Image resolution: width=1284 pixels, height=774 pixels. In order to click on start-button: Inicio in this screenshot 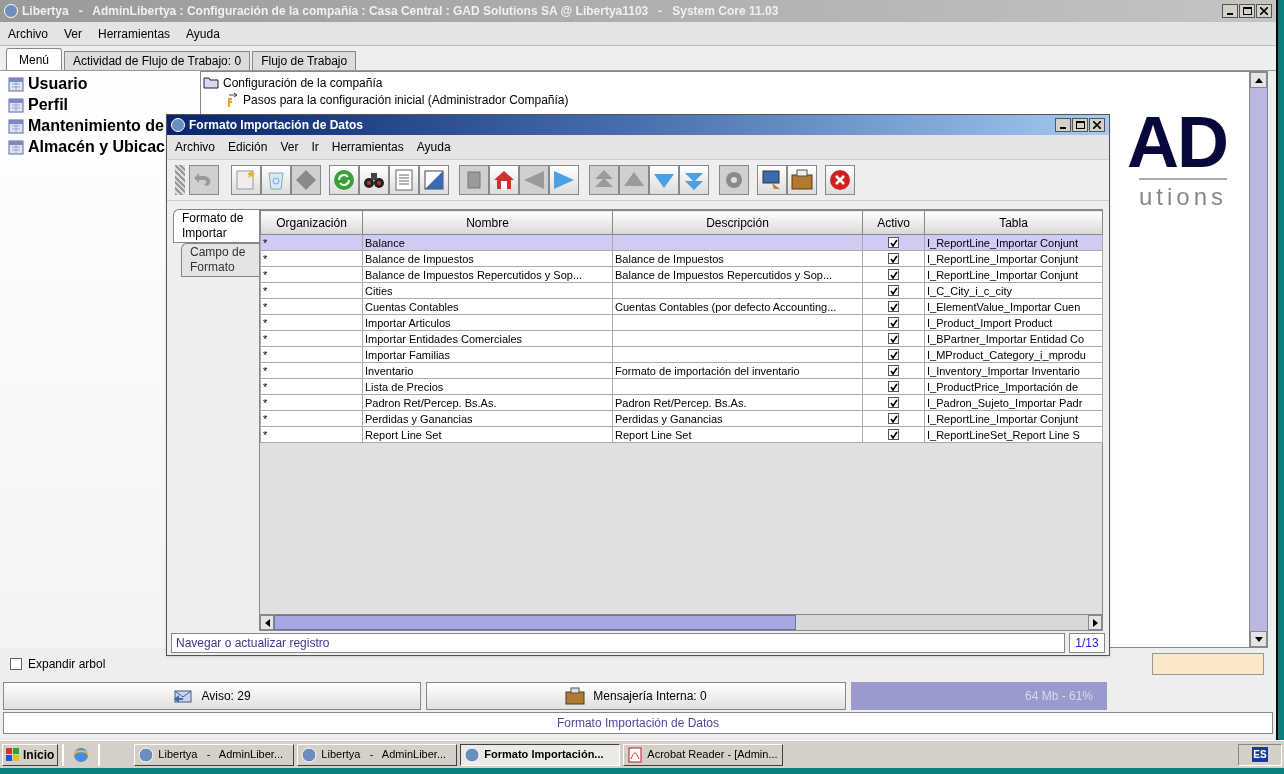, I will do `click(30, 754)`.